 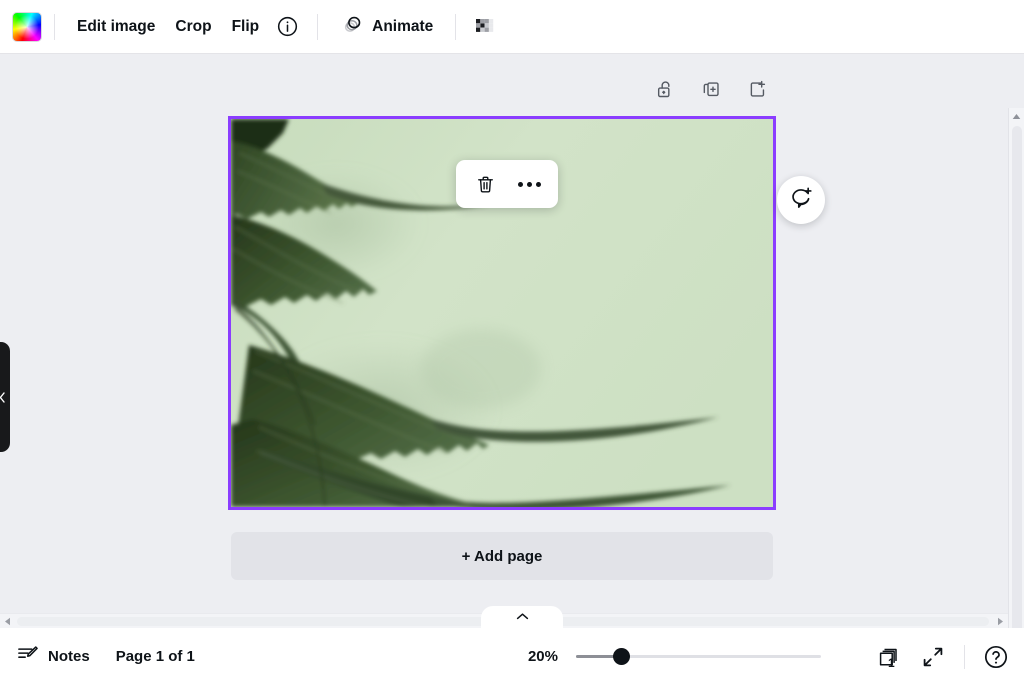 What do you see at coordinates (757, 89) in the screenshot?
I see `add-page-icon` at bounding box center [757, 89].